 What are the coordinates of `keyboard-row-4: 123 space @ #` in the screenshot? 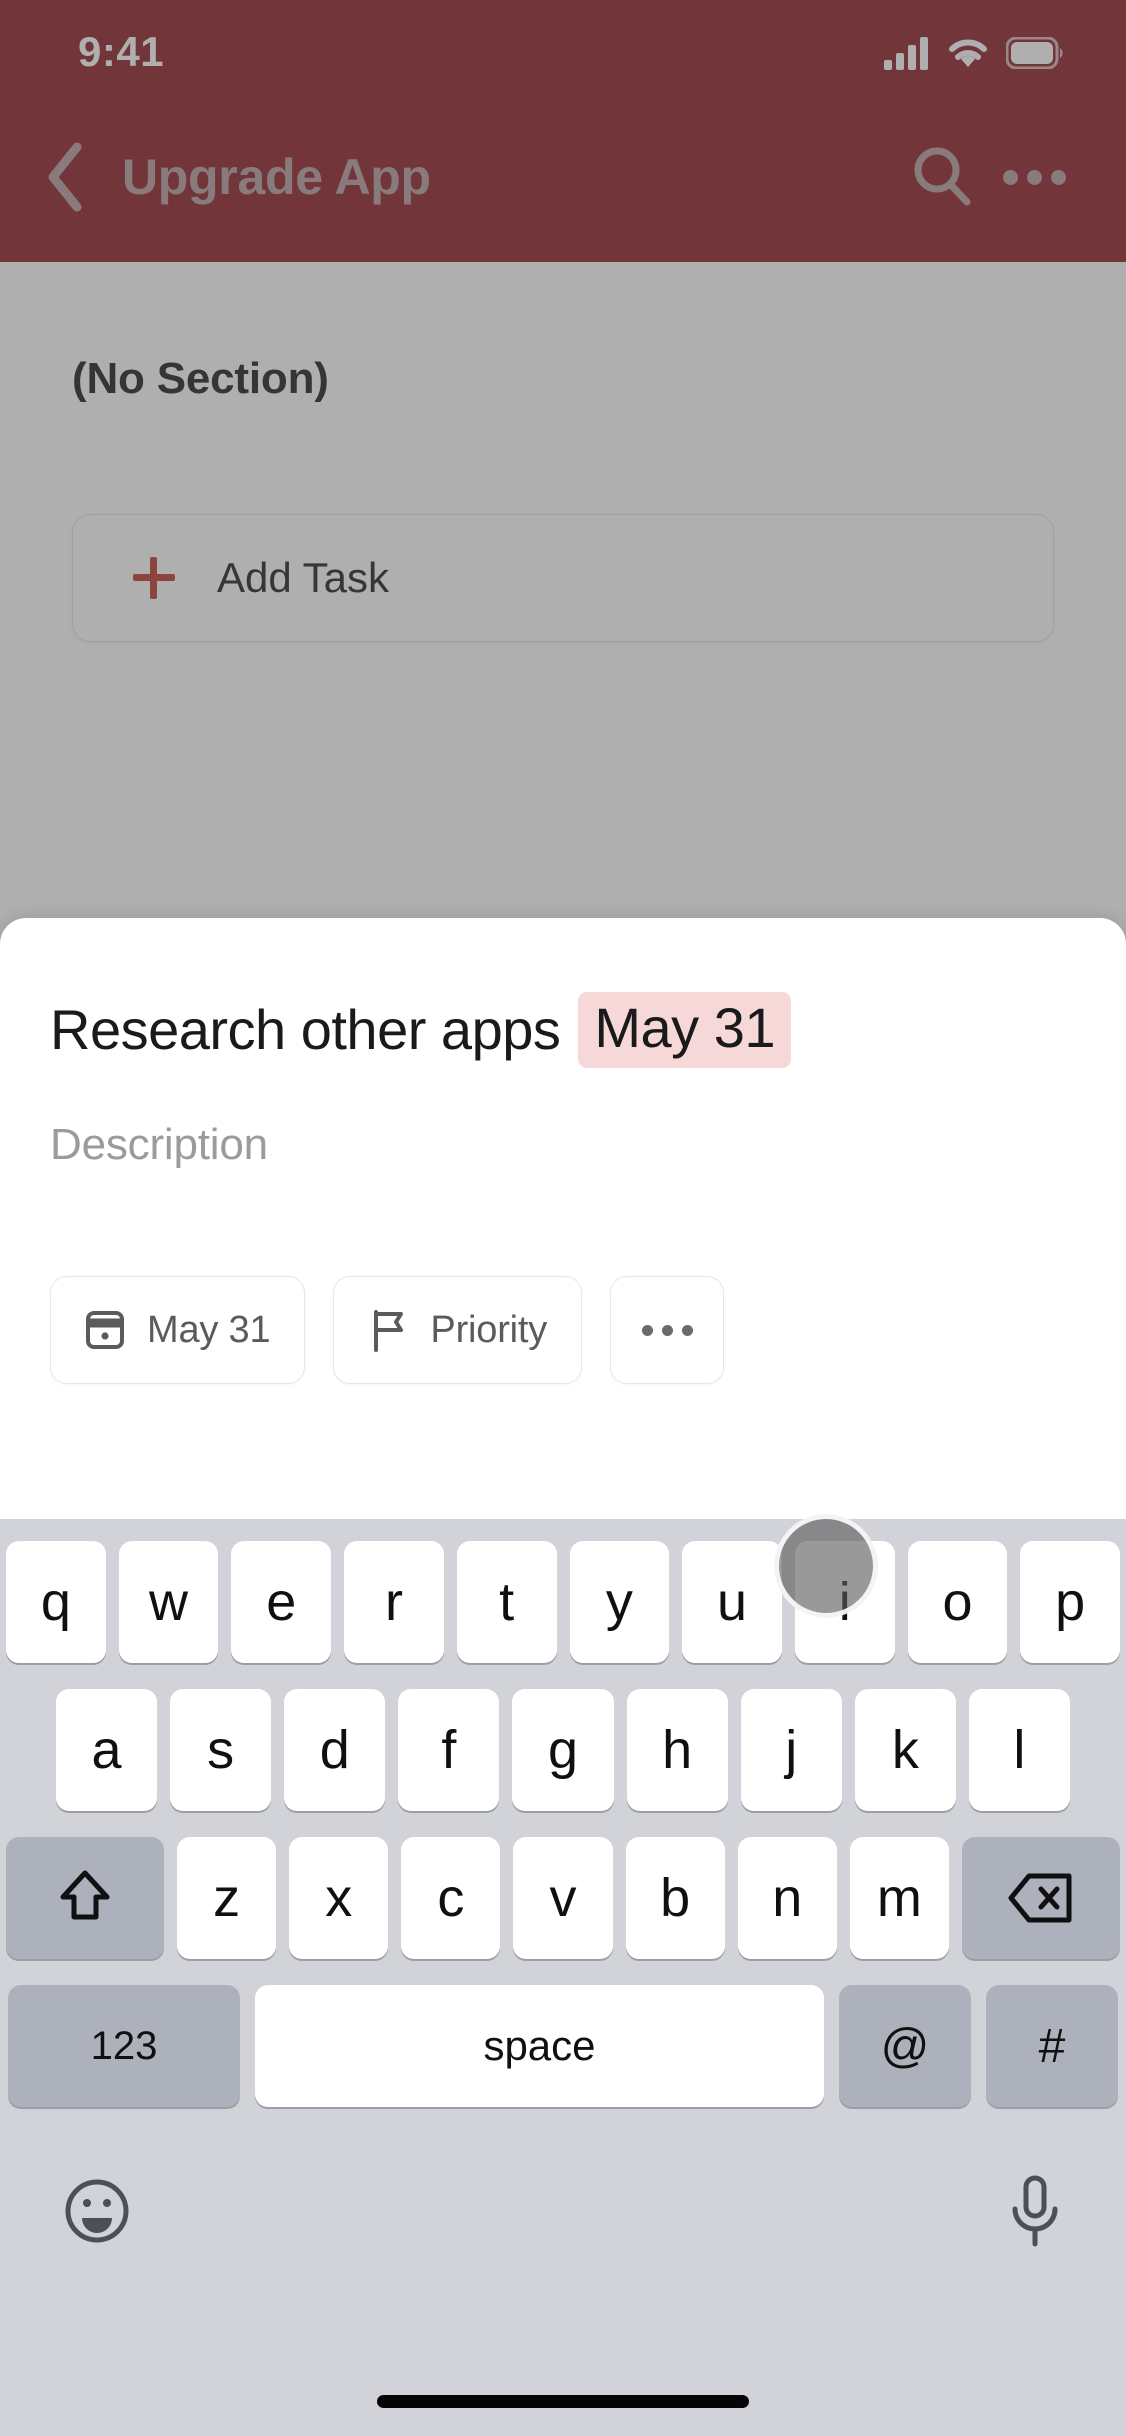 It's located at (563, 2046).